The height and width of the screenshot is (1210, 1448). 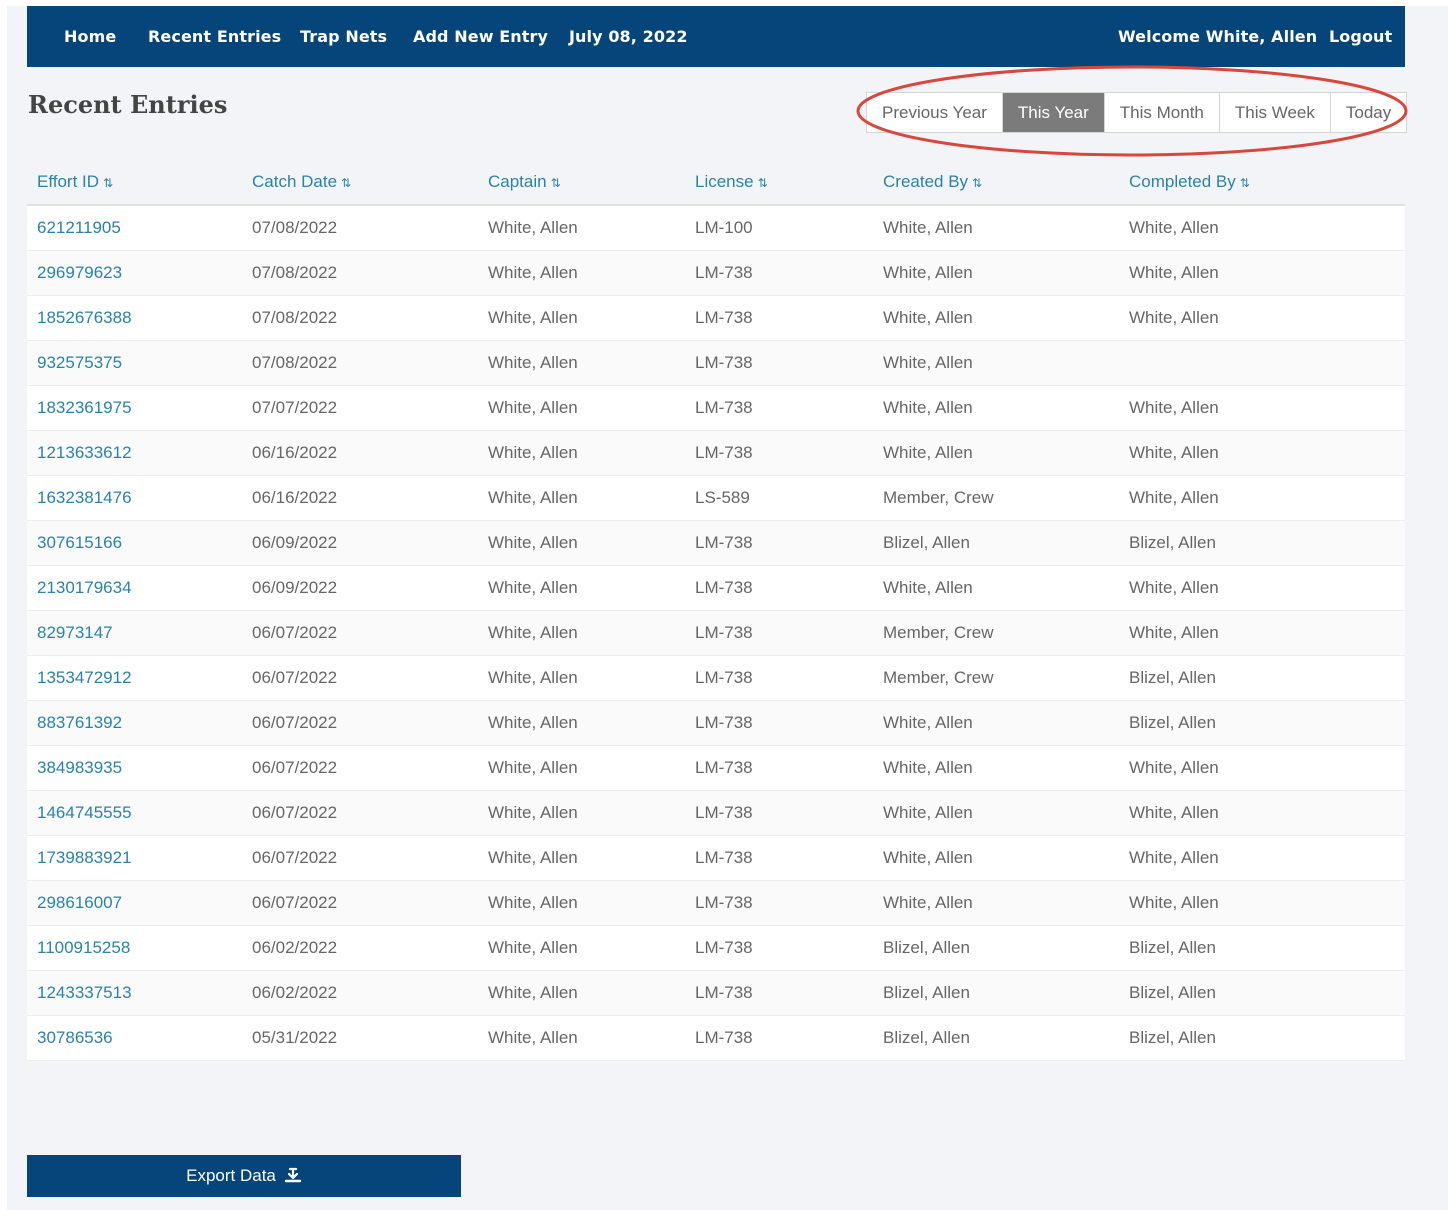 I want to click on table-cell: 05/31/2022, so click(x=360, y=1038).